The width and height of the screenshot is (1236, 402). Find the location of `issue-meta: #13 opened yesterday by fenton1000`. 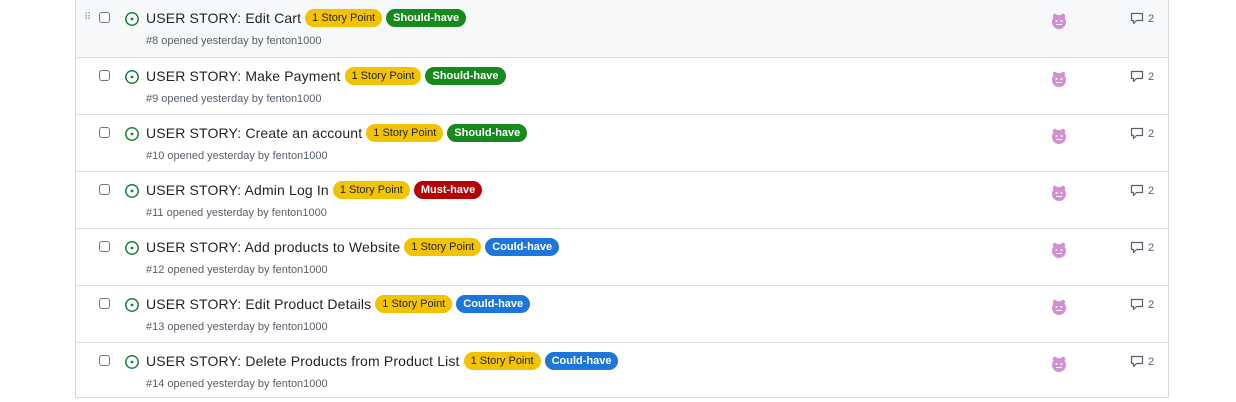

issue-meta: #13 opened yesterday by fenton1000 is located at coordinates (237, 327).